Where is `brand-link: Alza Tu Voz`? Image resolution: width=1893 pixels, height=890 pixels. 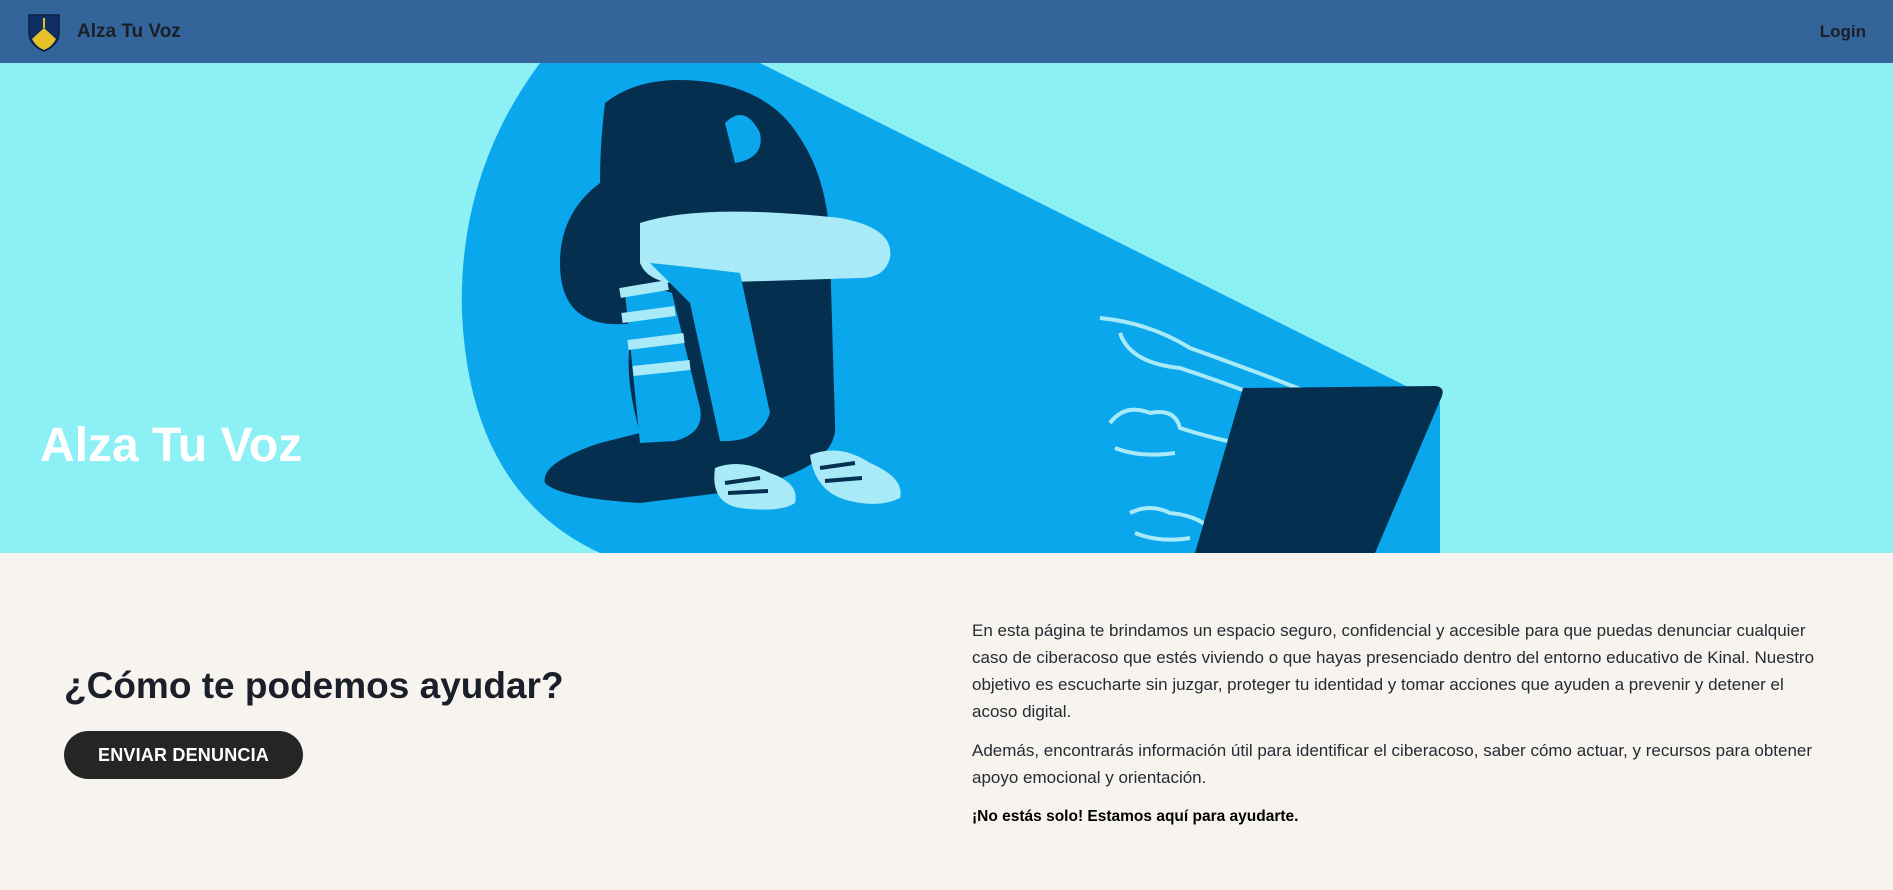
brand-link: Alza Tu Voz is located at coordinates (104, 32).